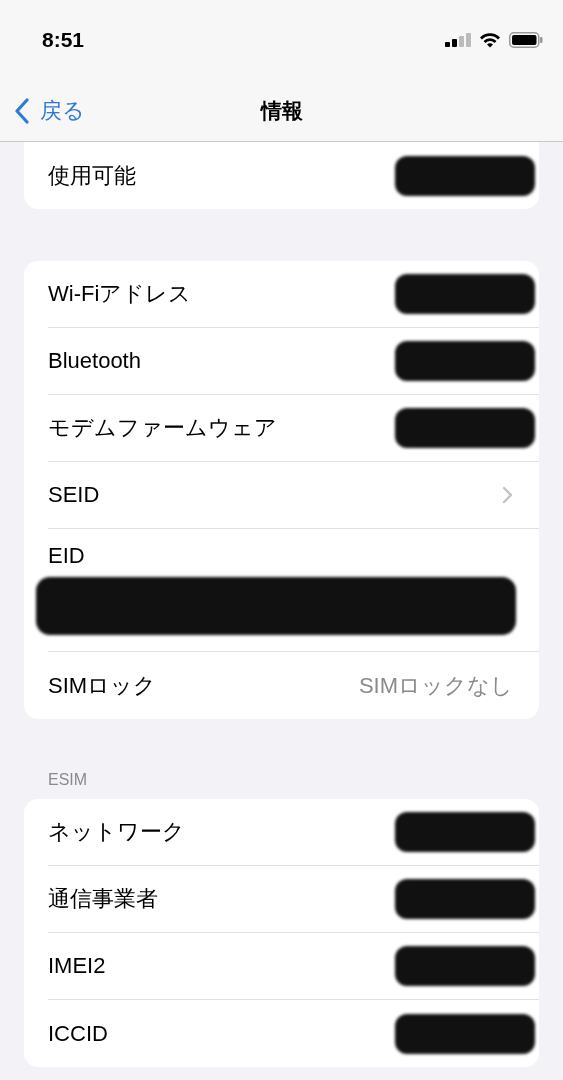  What do you see at coordinates (63, 40) in the screenshot?
I see `status-time: 8:51` at bounding box center [63, 40].